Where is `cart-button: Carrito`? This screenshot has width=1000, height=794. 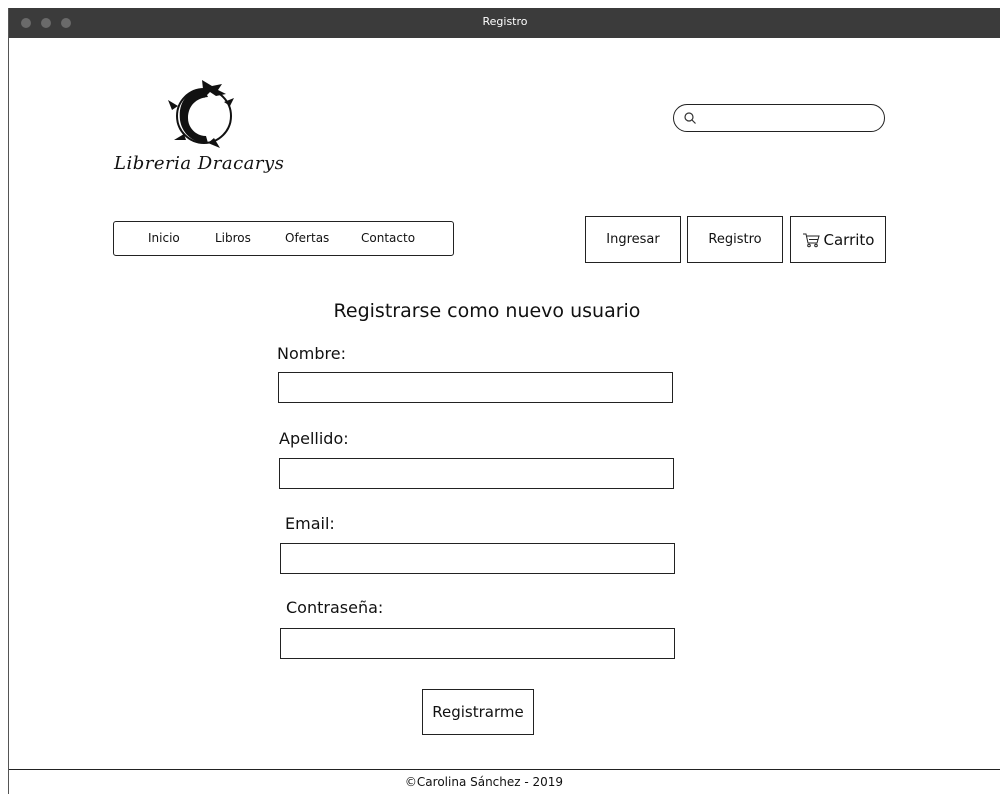 cart-button: Carrito is located at coordinates (838, 239).